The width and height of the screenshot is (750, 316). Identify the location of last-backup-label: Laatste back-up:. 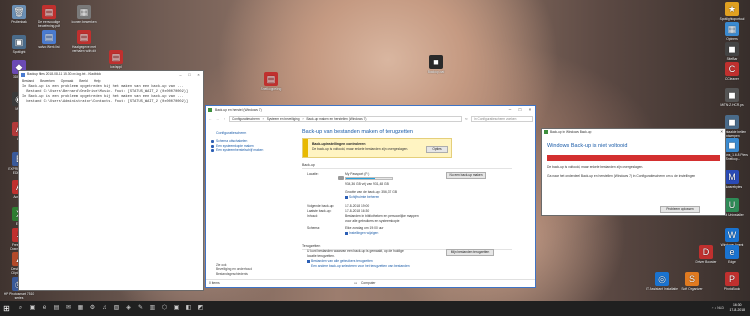
(319, 211).